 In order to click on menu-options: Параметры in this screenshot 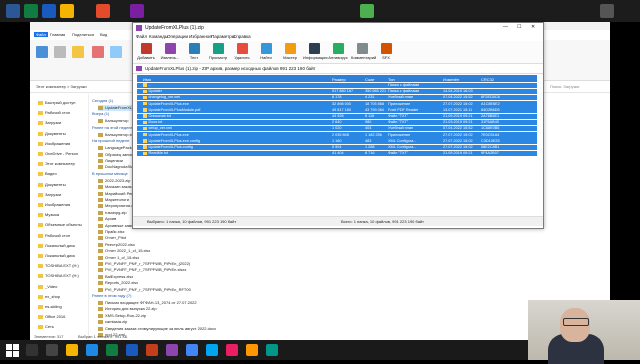, I will do `click(223, 36)`.